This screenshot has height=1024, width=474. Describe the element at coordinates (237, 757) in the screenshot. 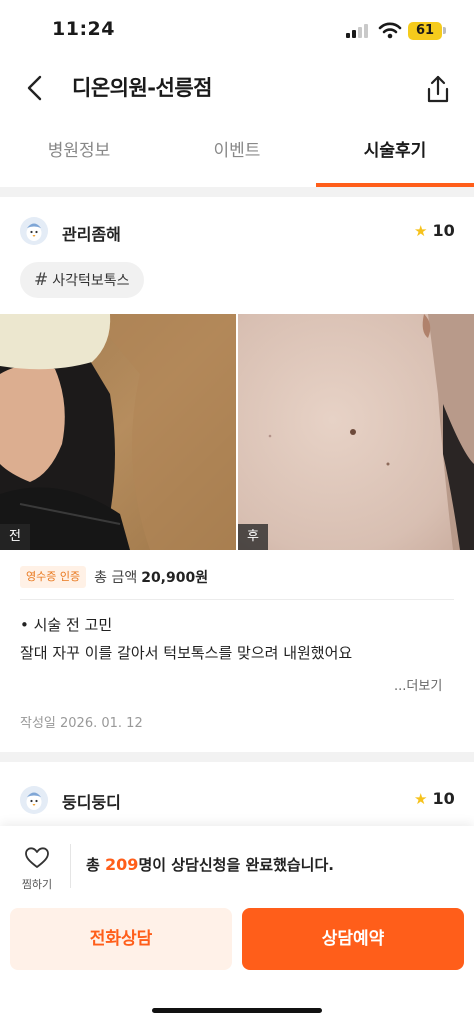

I see `review-separator` at that location.